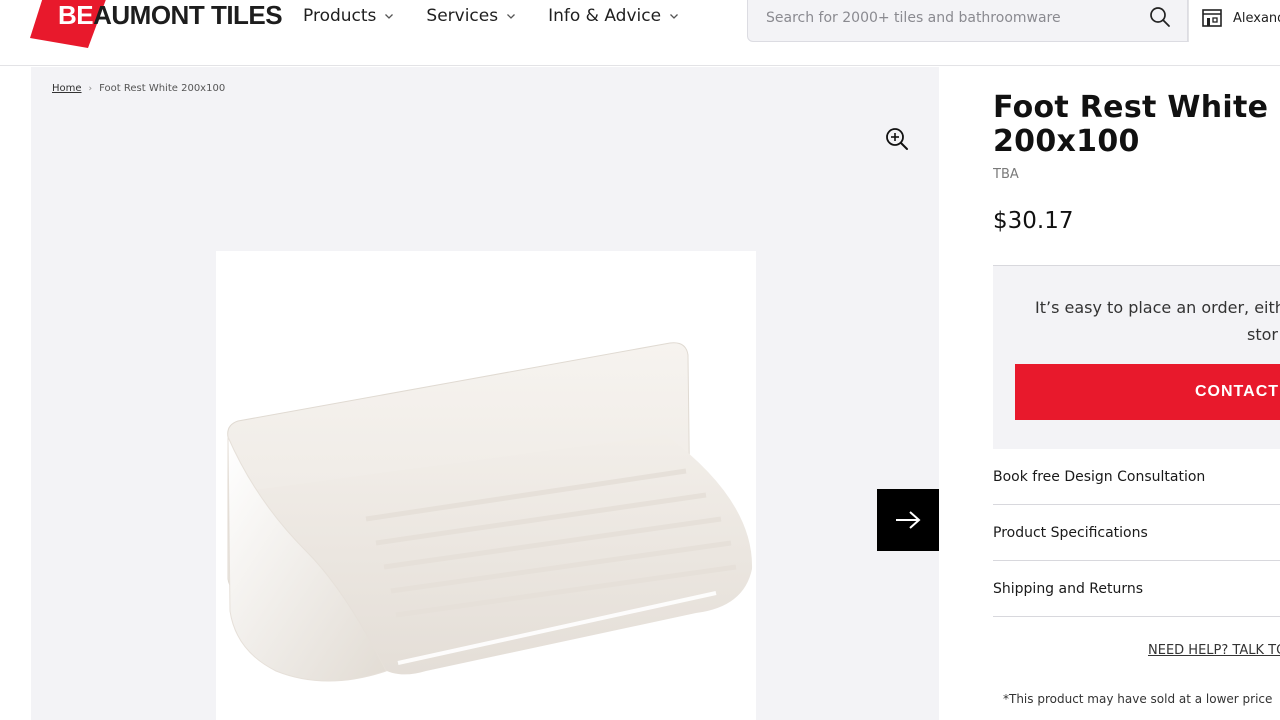  Describe the element at coordinates (1070, 532) in the screenshot. I see `accordion-label: Product Specifications` at that location.